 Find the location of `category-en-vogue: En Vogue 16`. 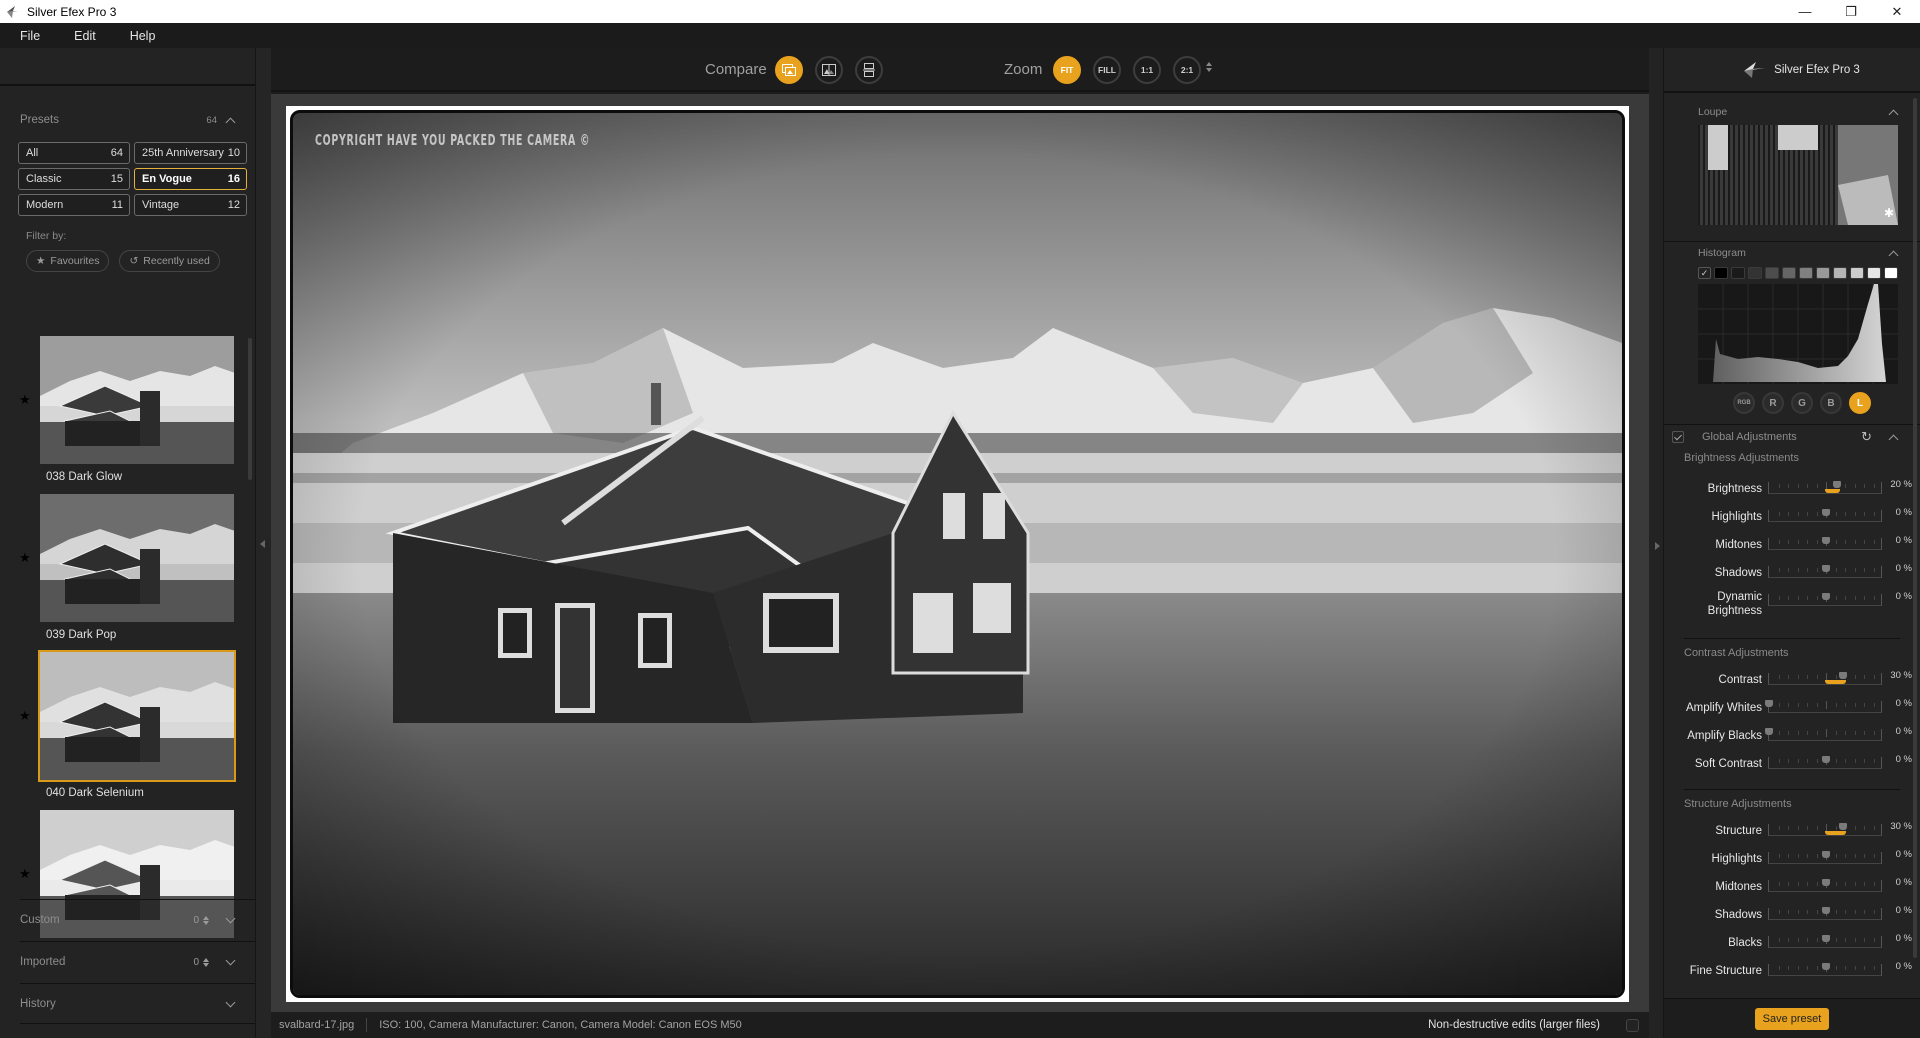

category-en-vogue: En Vogue 16 is located at coordinates (190, 179).